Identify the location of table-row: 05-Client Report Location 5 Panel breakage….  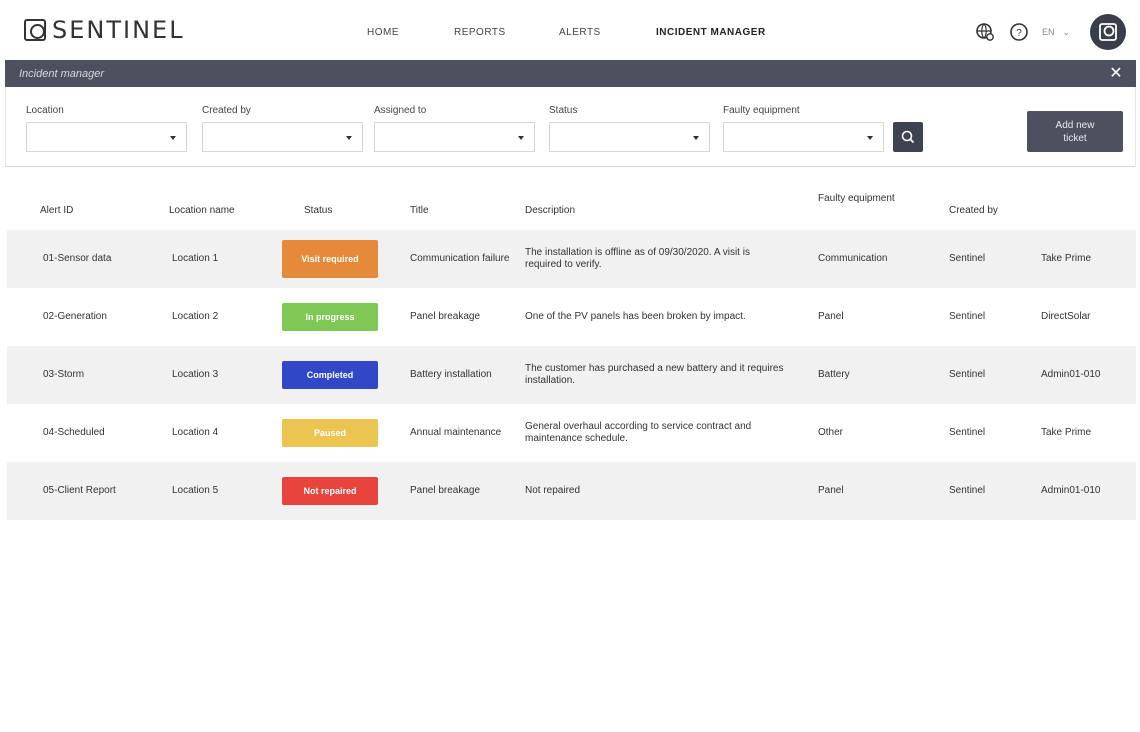
(571, 491).